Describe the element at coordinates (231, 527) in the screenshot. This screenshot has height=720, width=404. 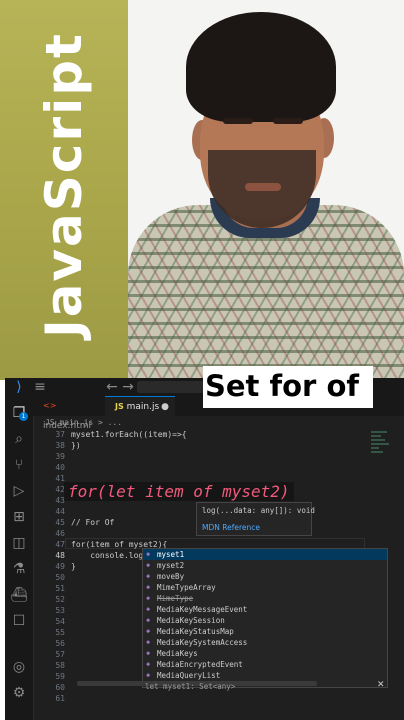
I see `mdn-reference-link: MDN Reference` at that location.